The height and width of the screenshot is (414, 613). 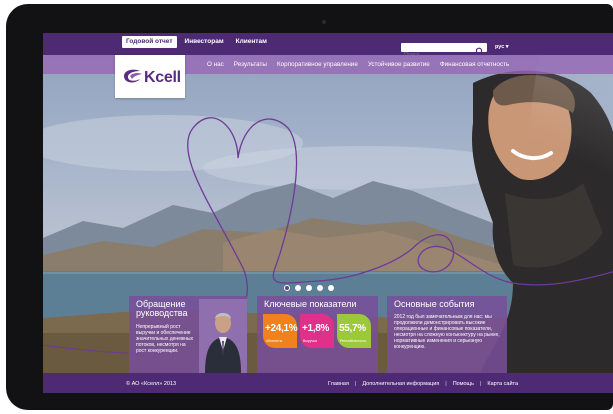 What do you see at coordinates (338, 384) in the screenshot?
I see `footer-link-home: Главная` at bounding box center [338, 384].